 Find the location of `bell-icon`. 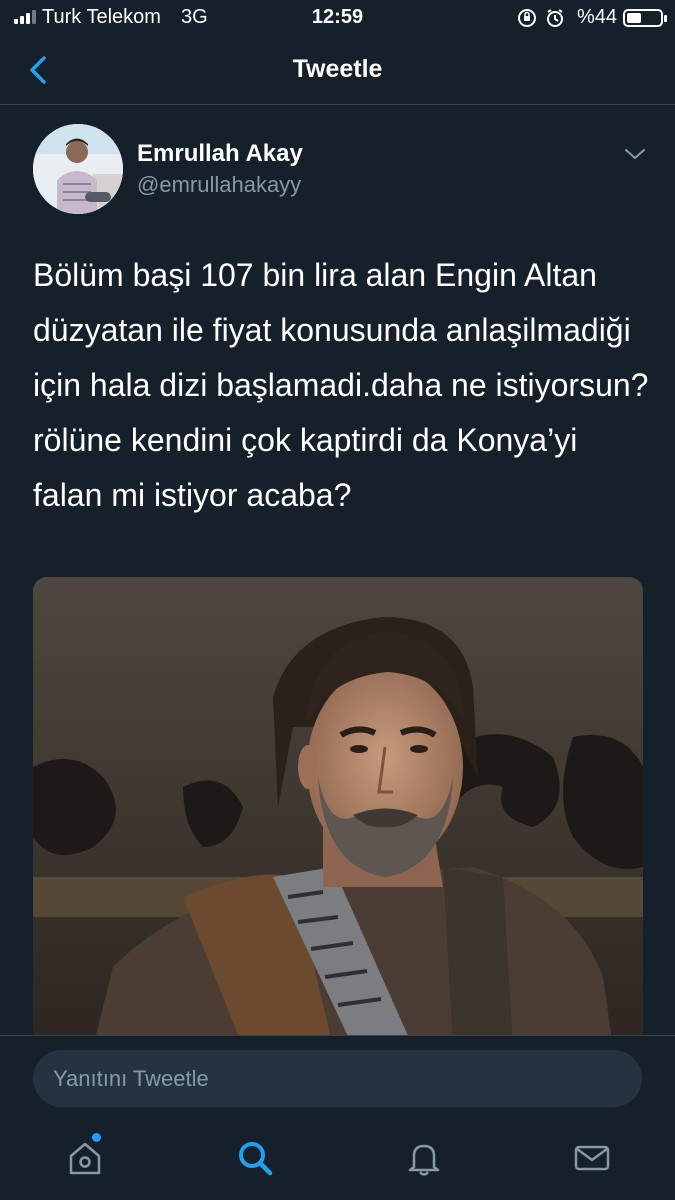

bell-icon is located at coordinates (424, 1160).